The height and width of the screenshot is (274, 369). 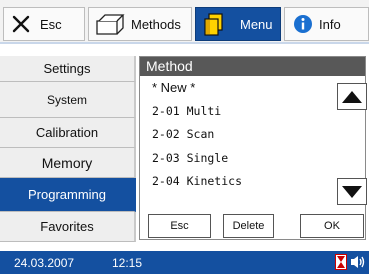 I want to click on methods-tab: Methods, so click(x=140, y=24).